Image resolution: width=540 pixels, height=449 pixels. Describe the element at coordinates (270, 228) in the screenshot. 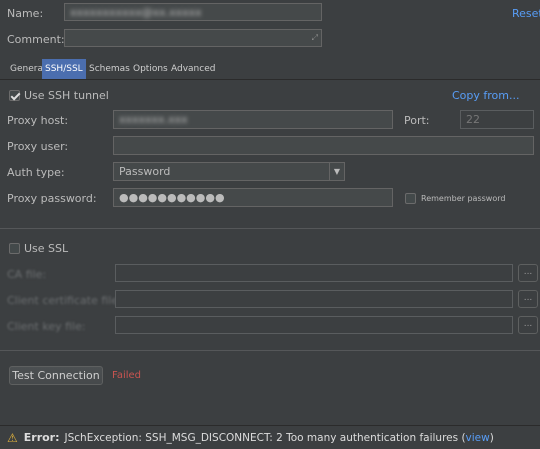

I see `section-divider` at that location.